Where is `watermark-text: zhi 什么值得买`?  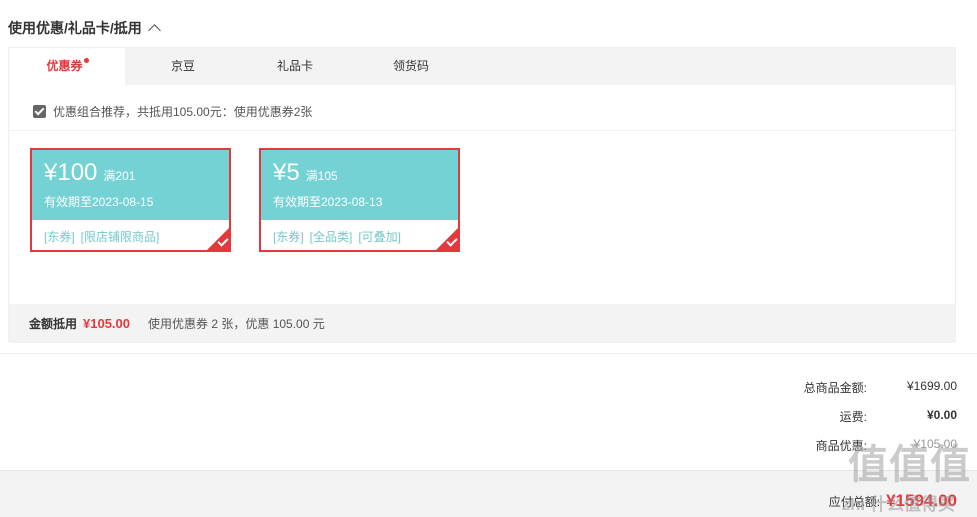 watermark-text: zhi 什么值得买 is located at coordinates (898, 504).